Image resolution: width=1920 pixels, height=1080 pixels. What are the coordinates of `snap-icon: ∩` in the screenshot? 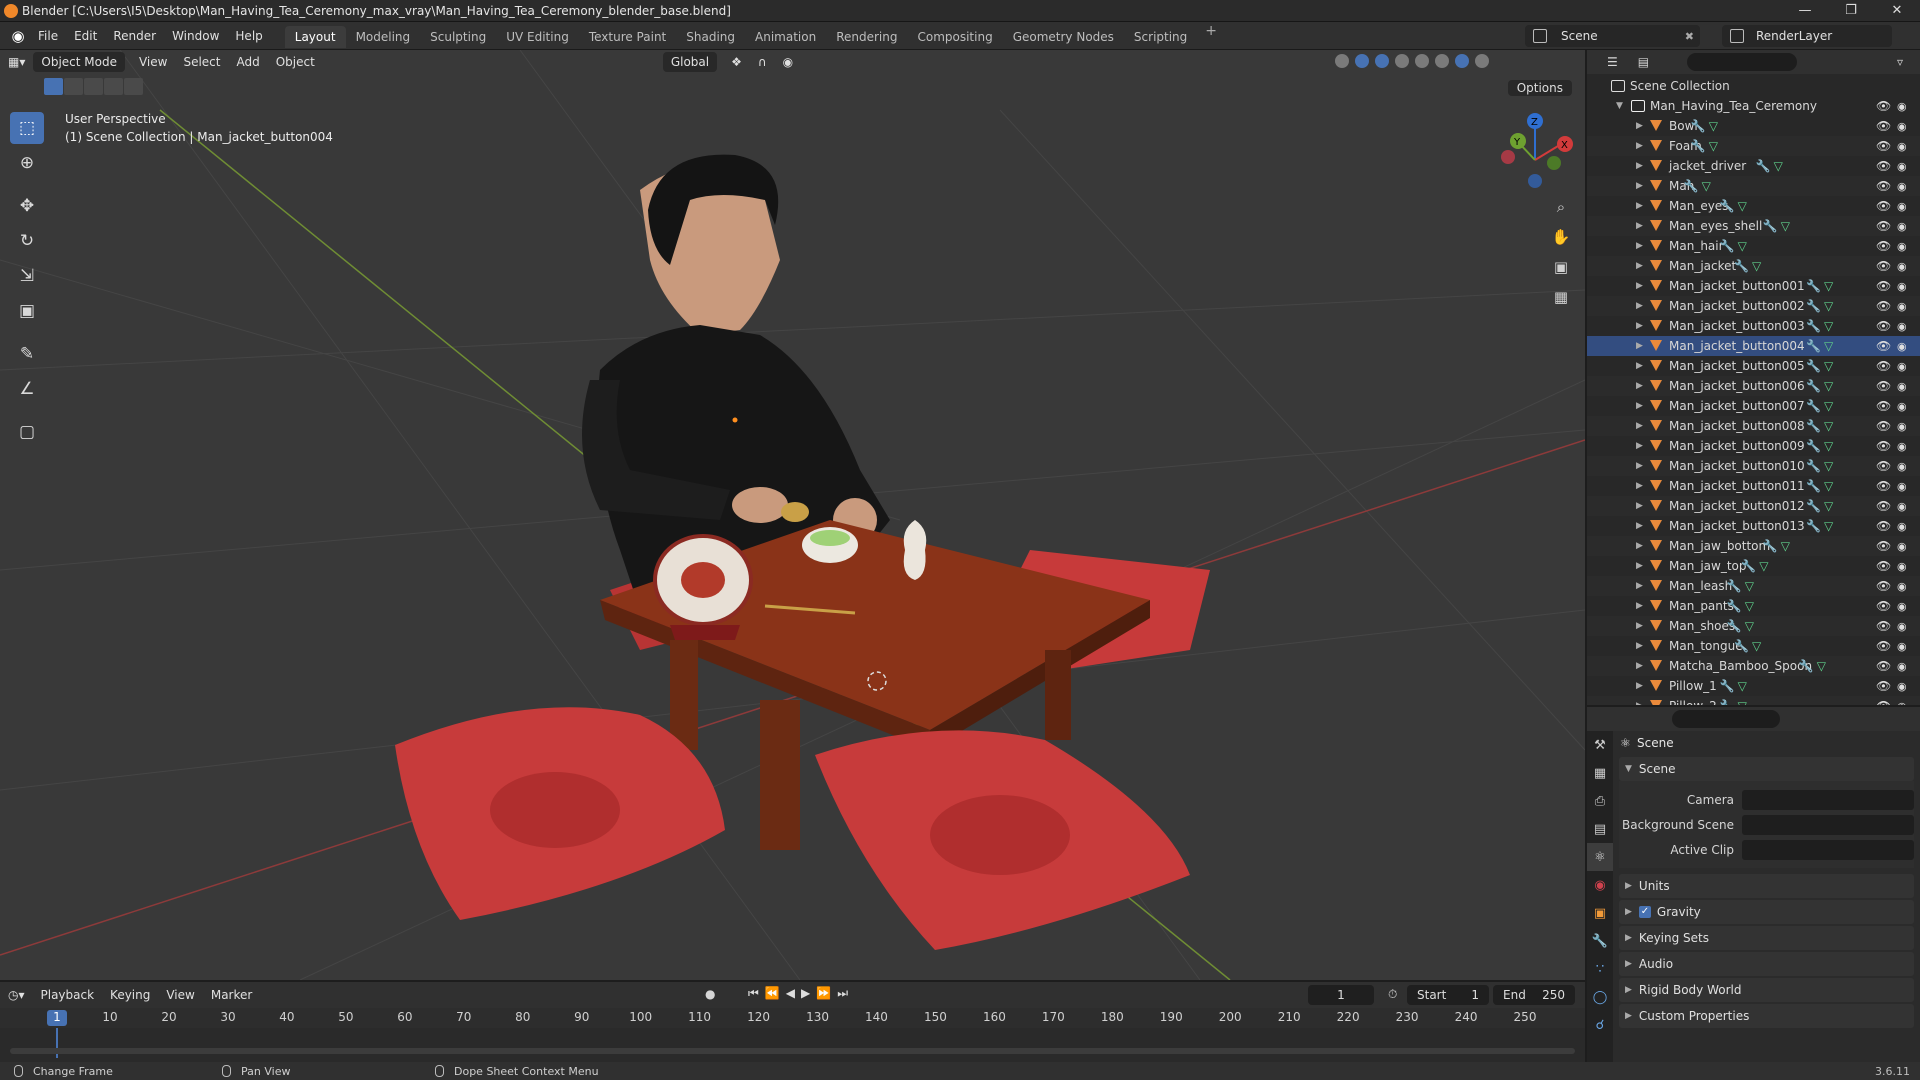 It's located at (762, 62).